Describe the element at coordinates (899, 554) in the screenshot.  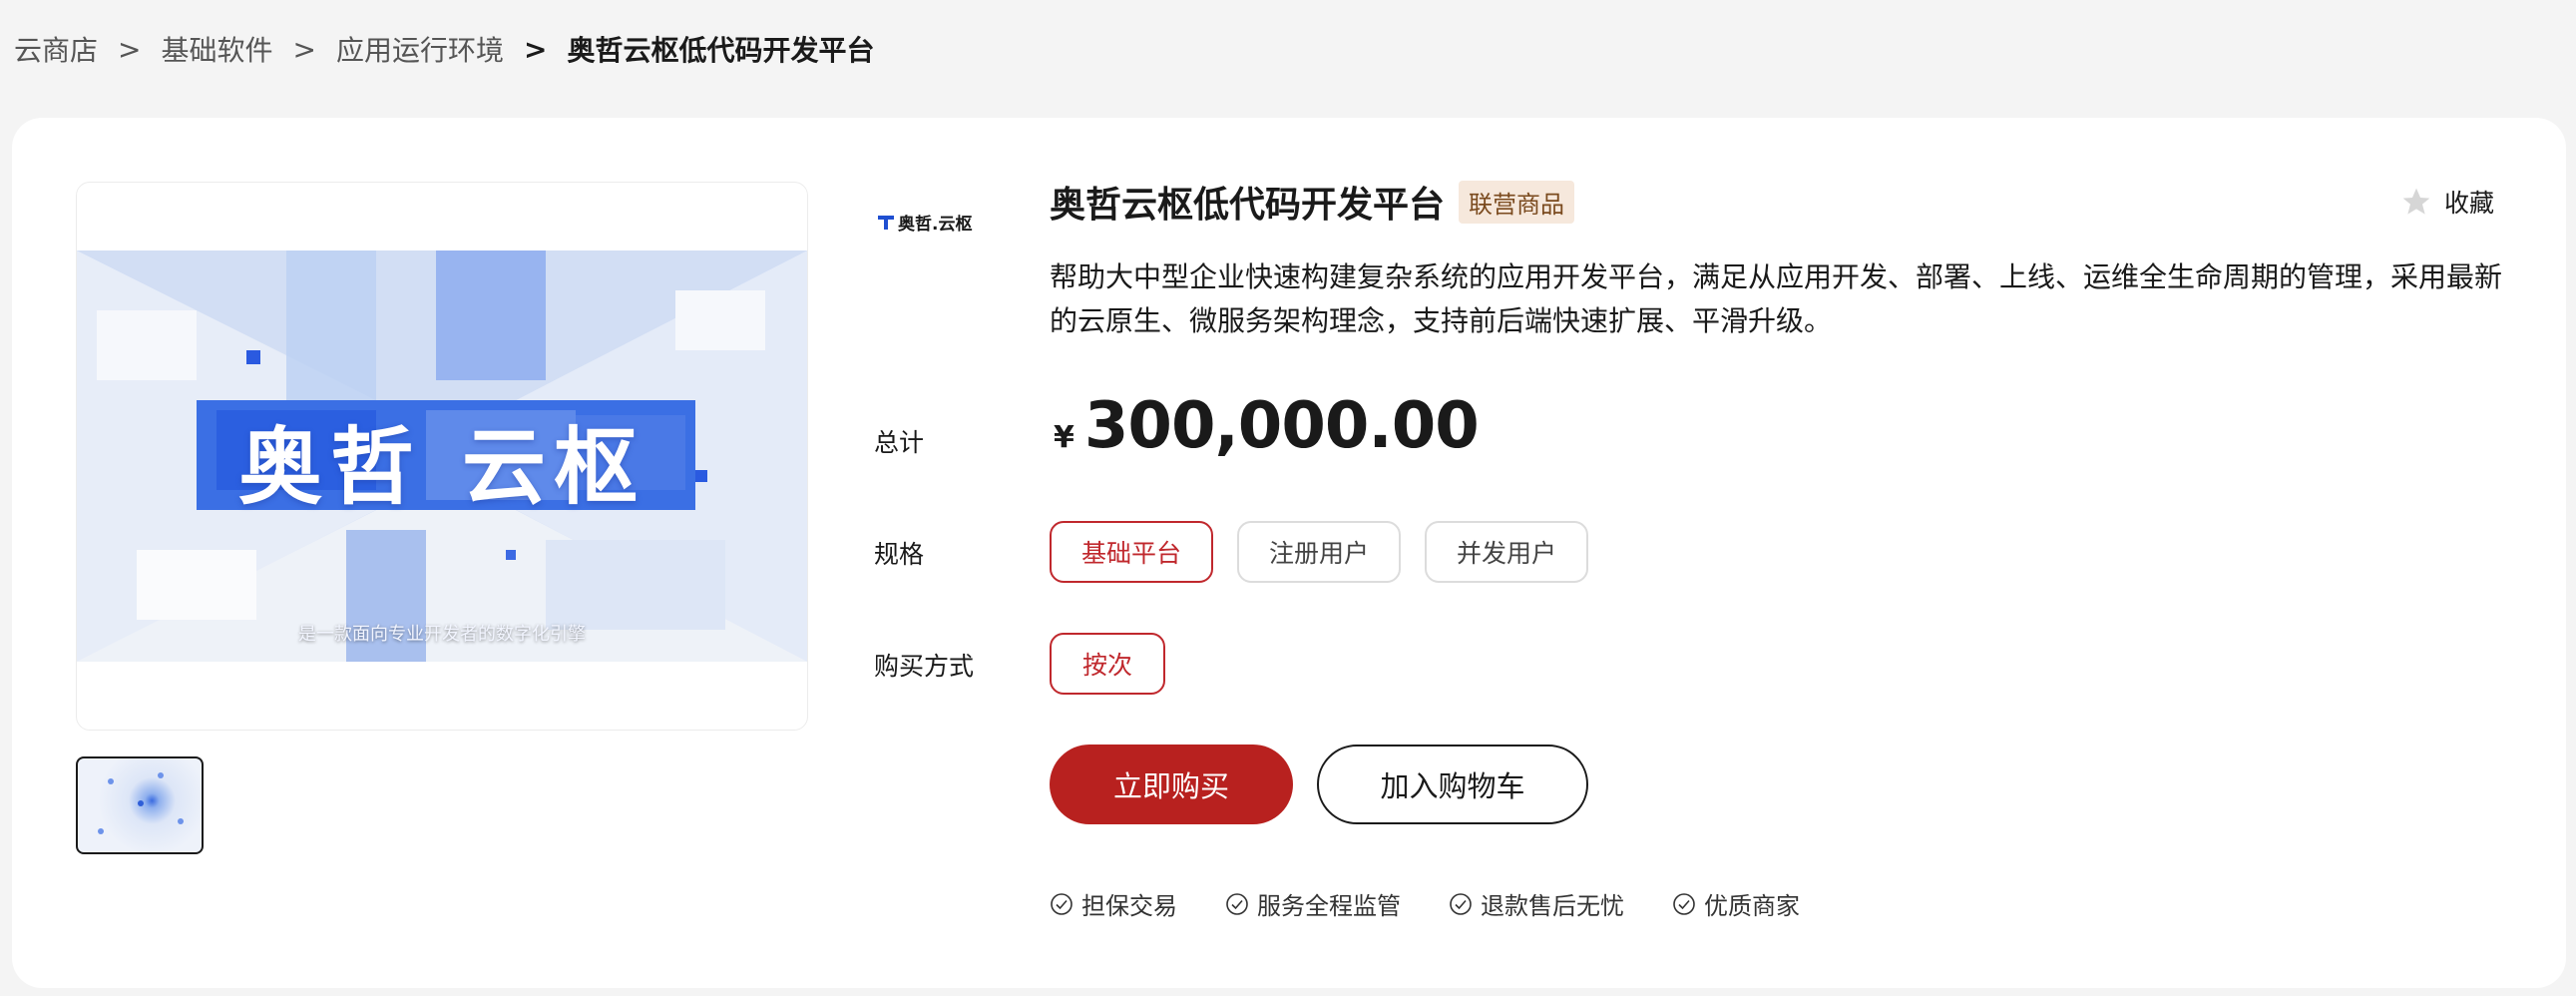
I see `spec-label: 规格` at that location.